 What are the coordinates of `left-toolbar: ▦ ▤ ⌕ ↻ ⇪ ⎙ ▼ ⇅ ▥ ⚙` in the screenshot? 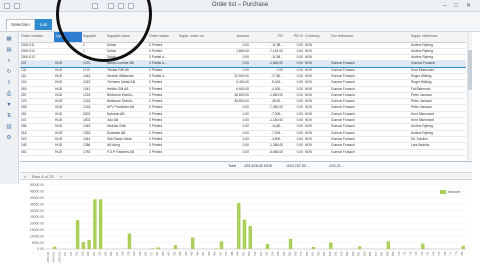 It's located at (9, 108).